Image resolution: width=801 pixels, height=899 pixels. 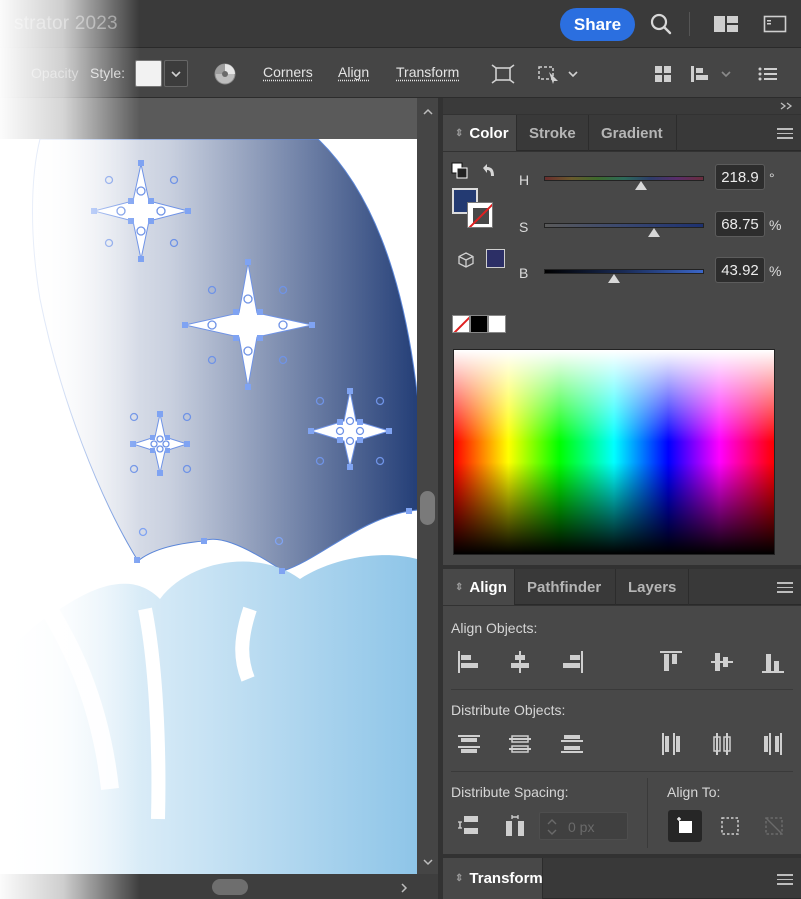 I want to click on align-to-artboard-button, so click(x=685, y=826).